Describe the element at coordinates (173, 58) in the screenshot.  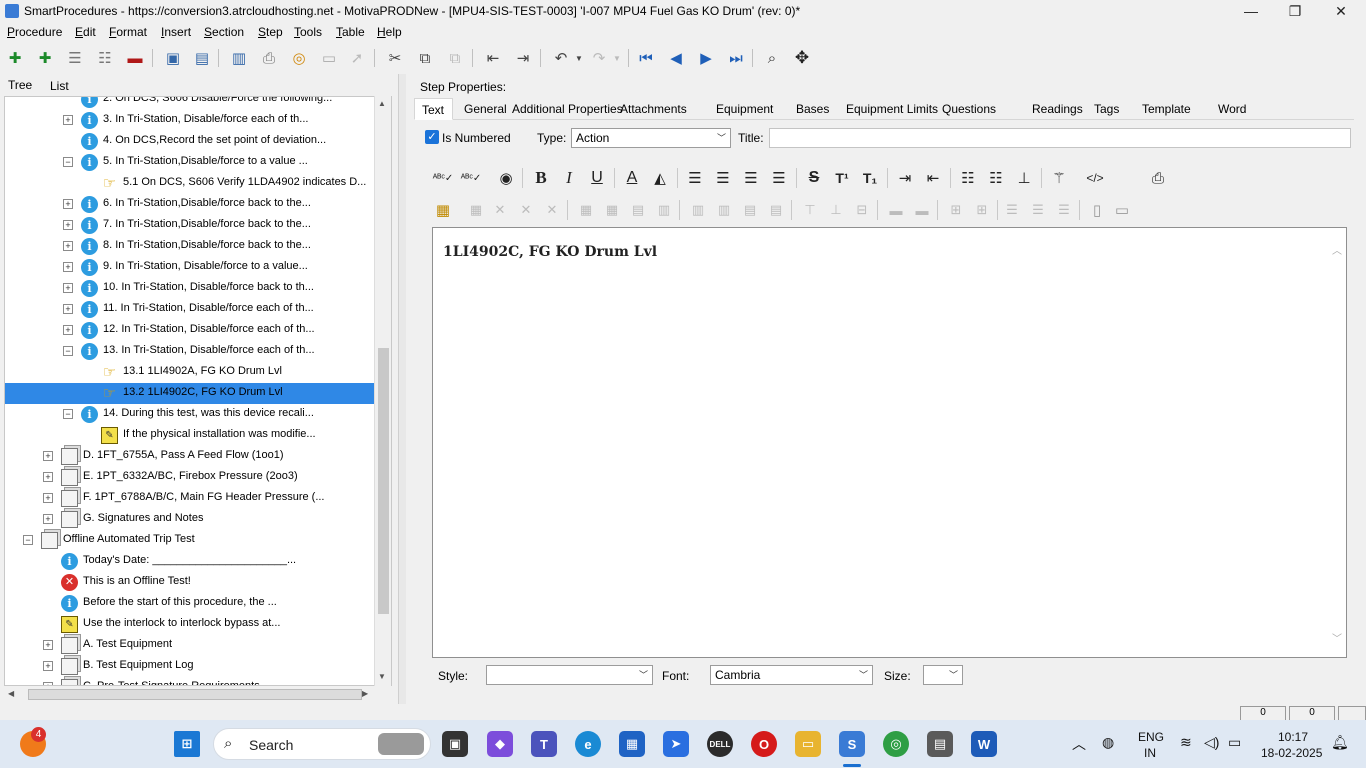
I see `open-icon: ▣` at that location.